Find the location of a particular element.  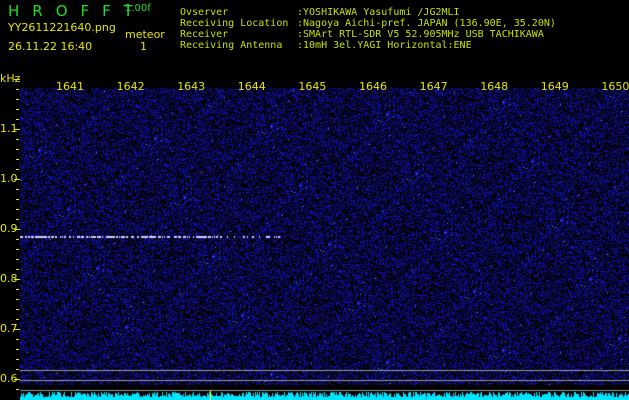

info-value: :10mH 3el.YAGI Horizontal:ENE is located at coordinates (384, 45).